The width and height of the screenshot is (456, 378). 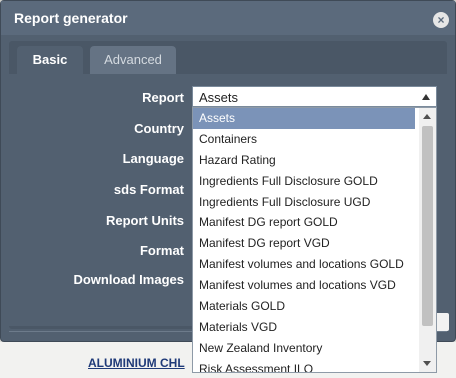 I want to click on tab-advanced: Advanced, so click(x=133, y=60).